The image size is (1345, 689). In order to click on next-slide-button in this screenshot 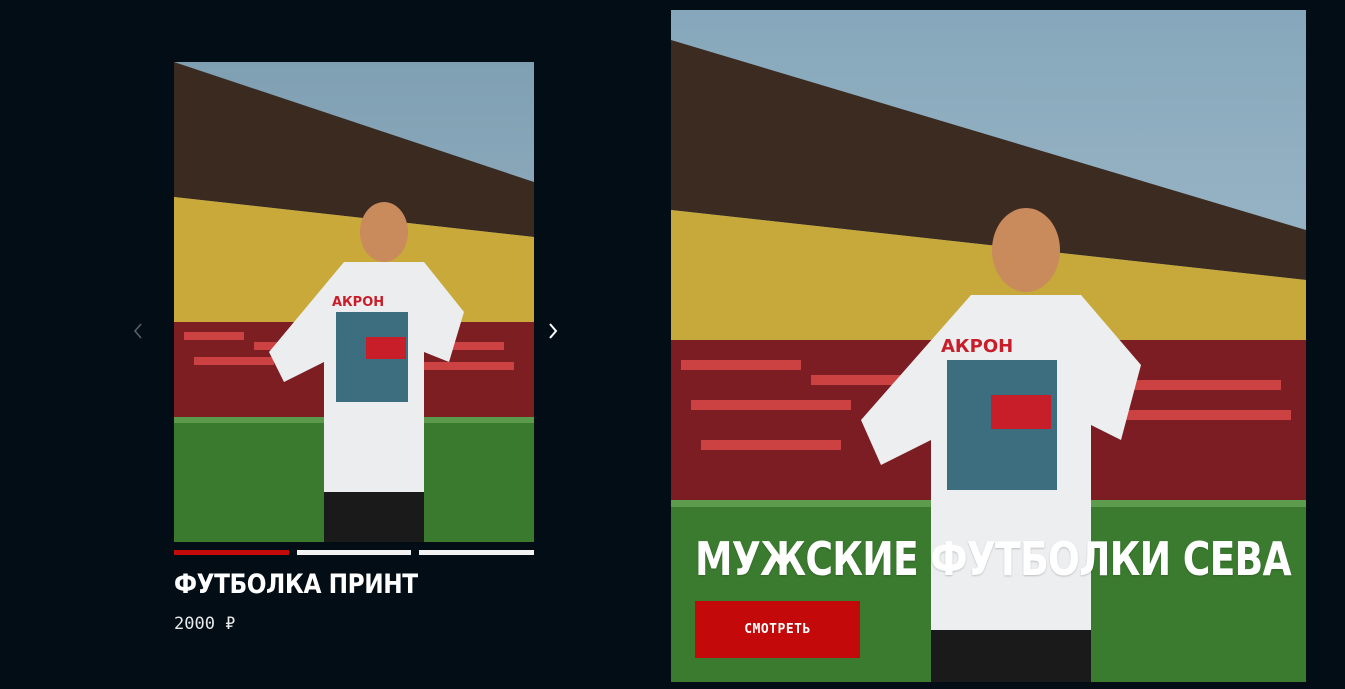, I will do `click(553, 331)`.